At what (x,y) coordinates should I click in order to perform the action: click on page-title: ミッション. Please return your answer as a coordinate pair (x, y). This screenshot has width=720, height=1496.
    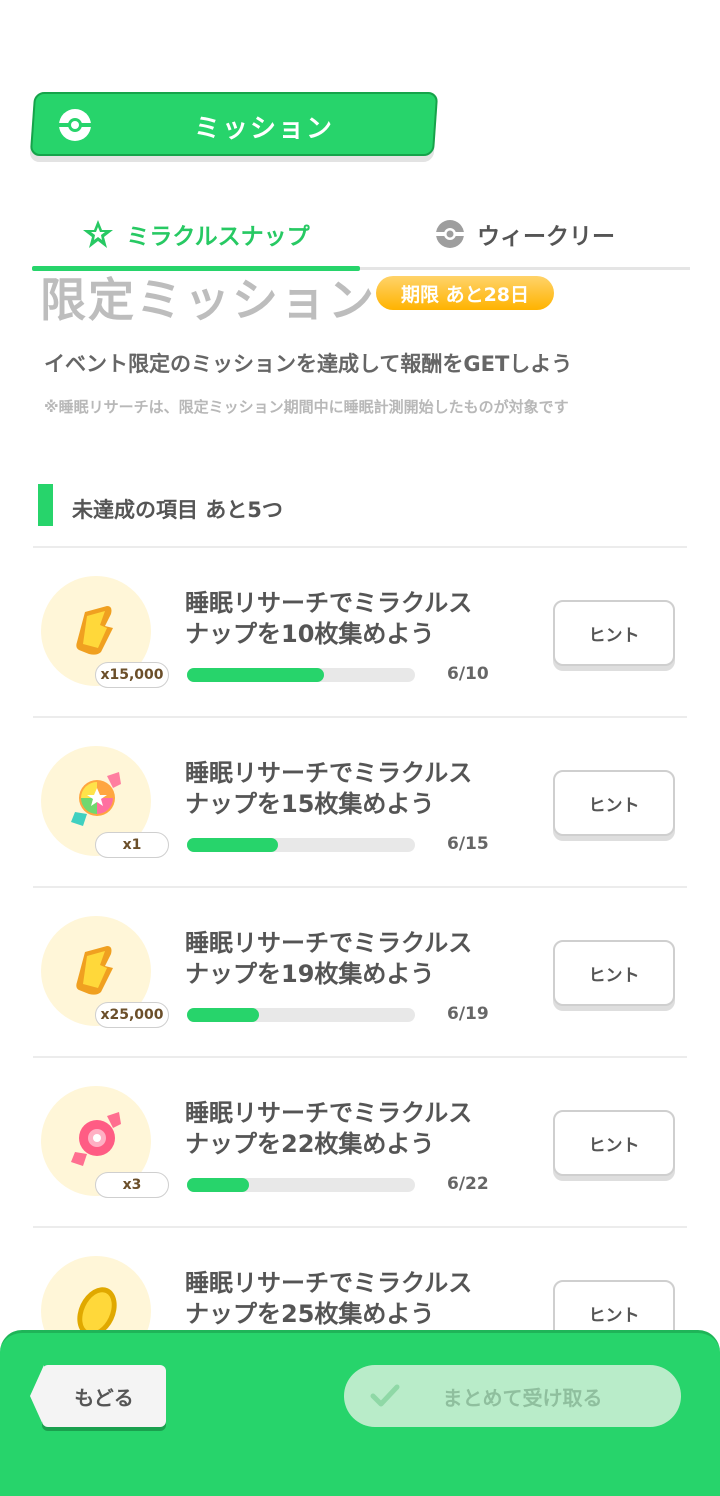
    Looking at the image, I should click on (263, 129).